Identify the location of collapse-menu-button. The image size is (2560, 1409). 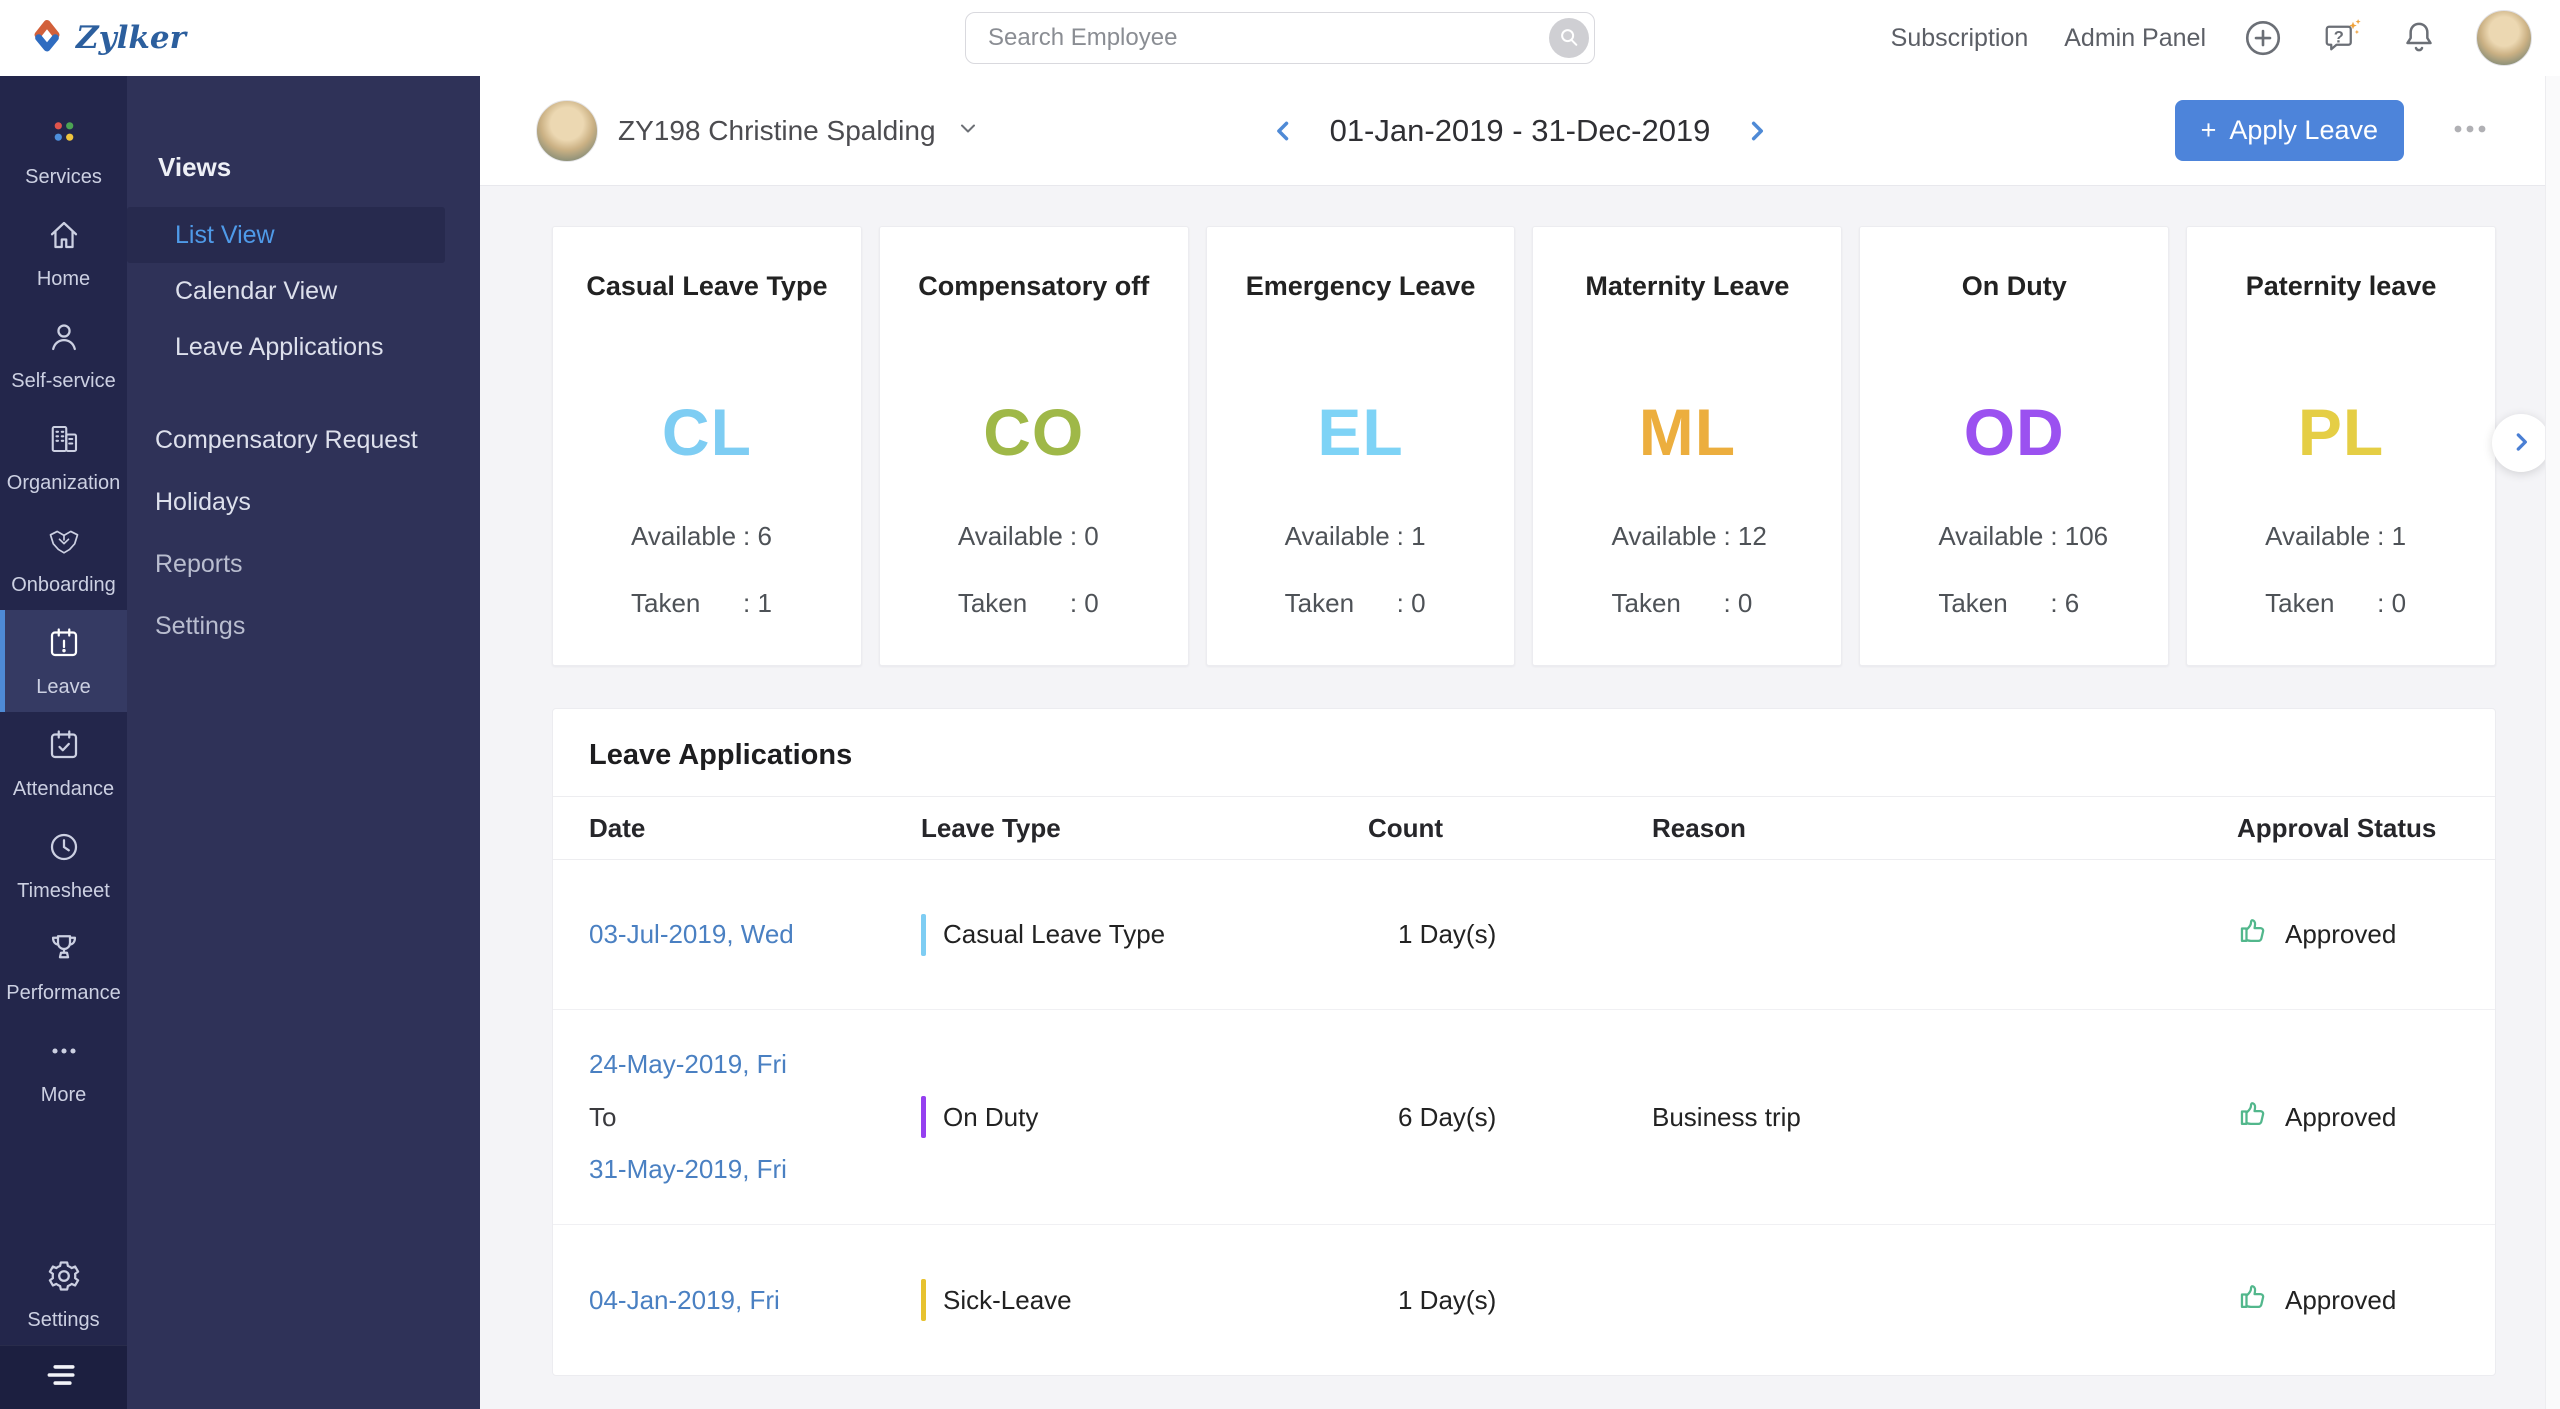
(63, 1377).